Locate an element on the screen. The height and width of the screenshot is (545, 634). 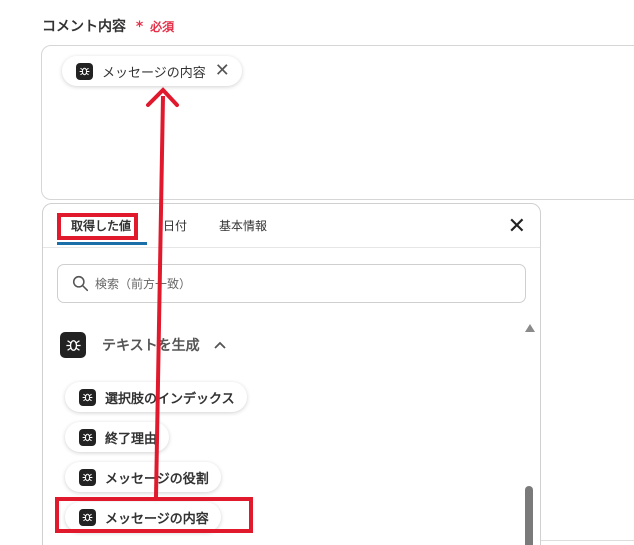
tab-date: 日付 is located at coordinates (175, 225).